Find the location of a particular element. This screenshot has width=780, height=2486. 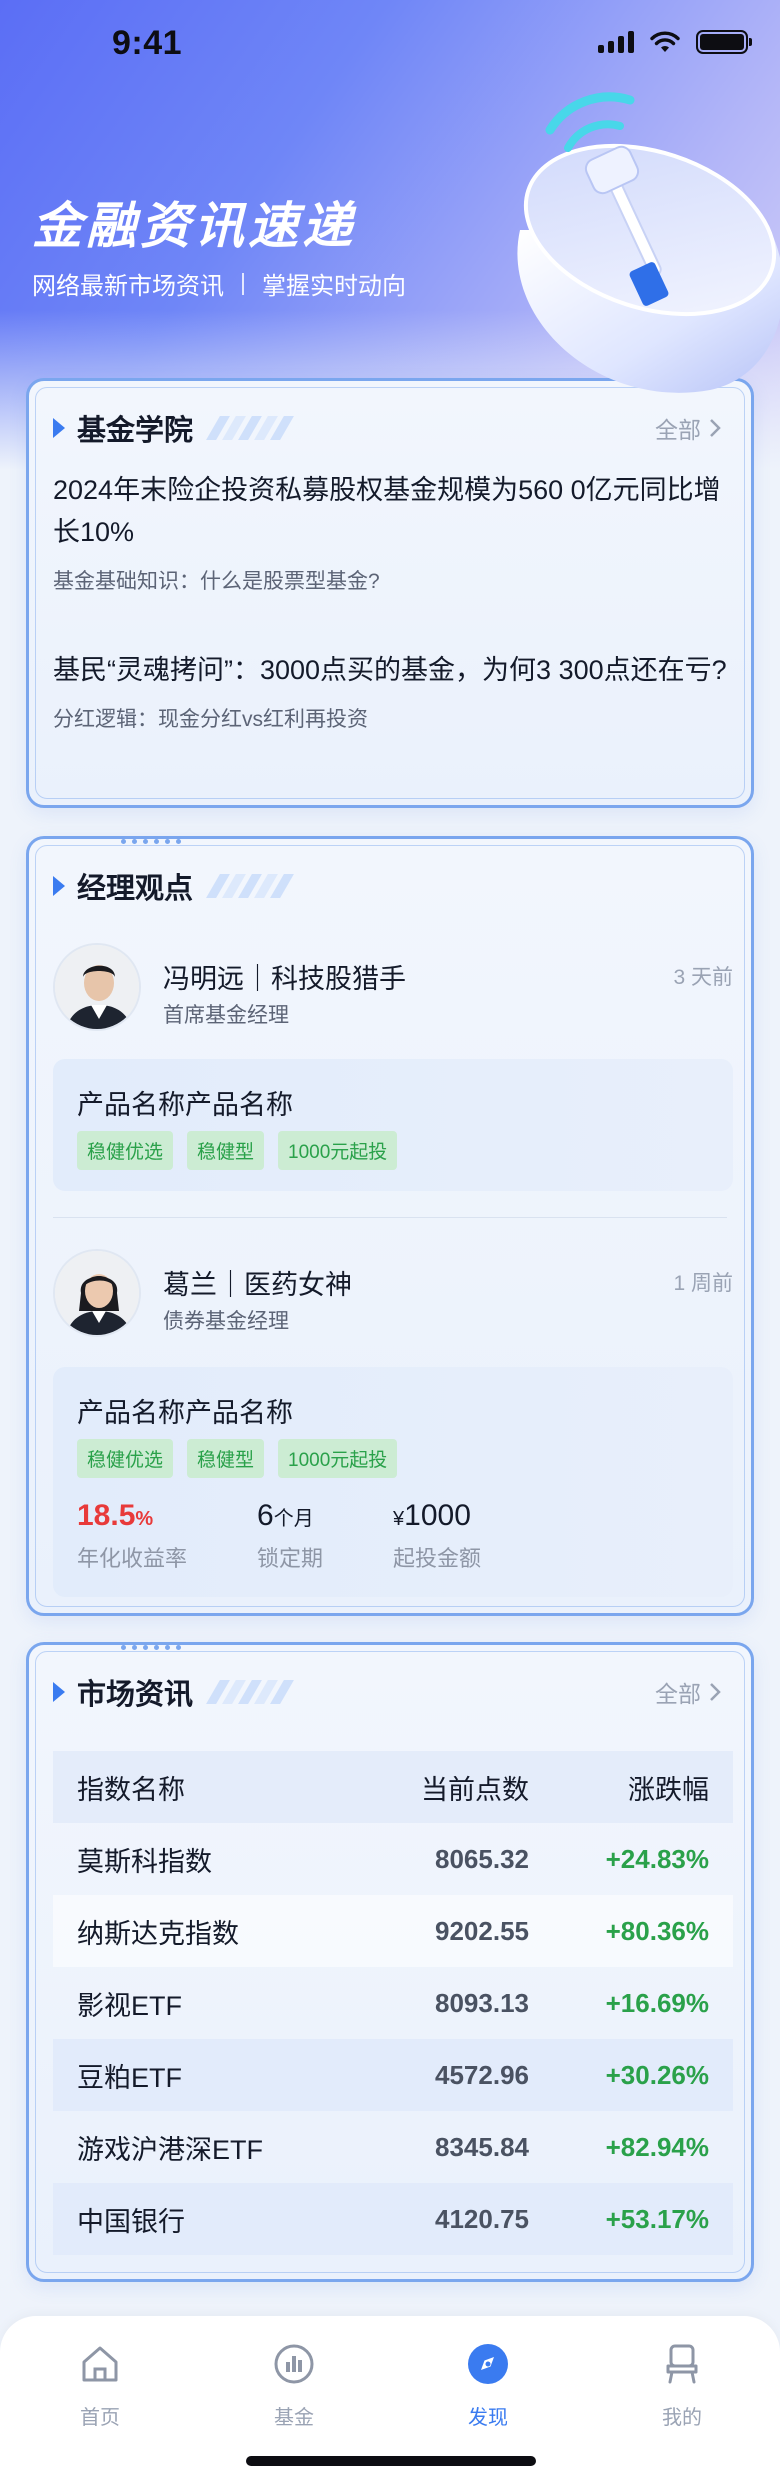

card-header: 经理观点 is located at coordinates (173, 886).